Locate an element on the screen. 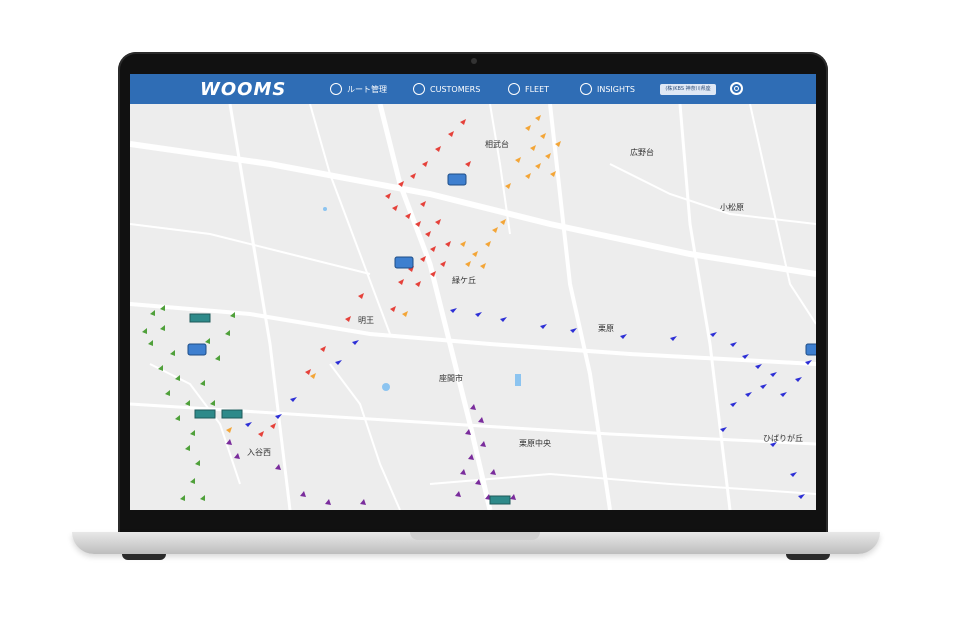 This screenshot has width=953, height=627. nav-route-management-label: ルート管理 is located at coordinates (367, 89).